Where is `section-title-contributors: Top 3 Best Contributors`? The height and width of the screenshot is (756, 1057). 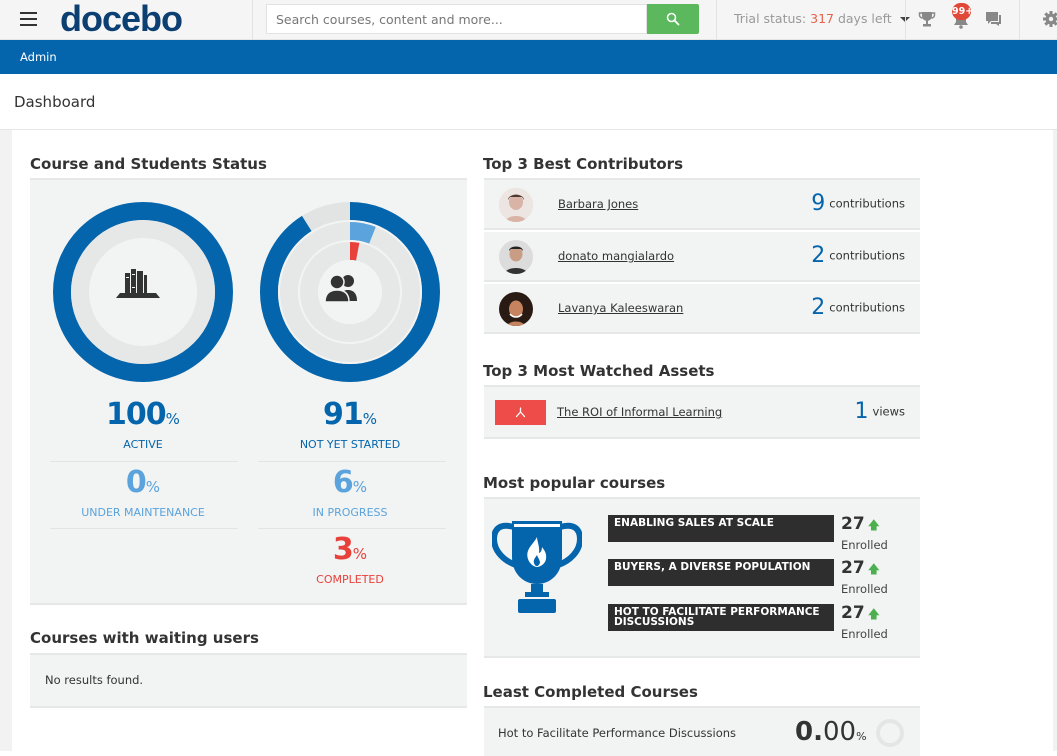
section-title-contributors: Top 3 Best Contributors is located at coordinates (583, 164).